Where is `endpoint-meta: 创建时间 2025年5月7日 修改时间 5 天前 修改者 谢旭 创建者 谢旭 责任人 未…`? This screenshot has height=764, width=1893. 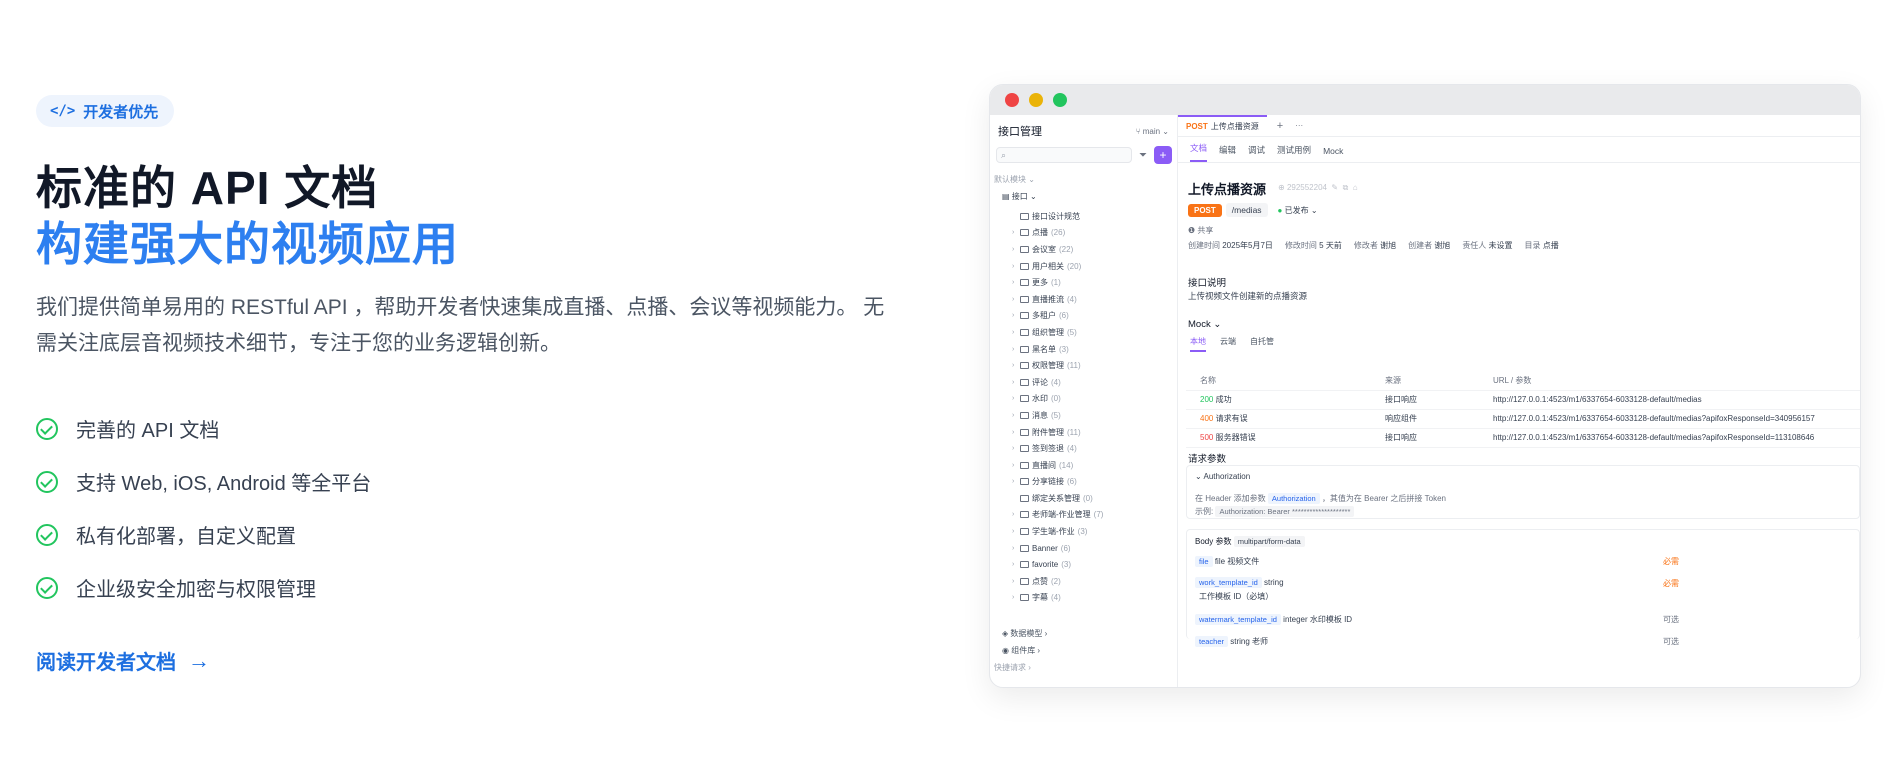 endpoint-meta: 创建时间 2025年5月7日 修改时间 5 天前 修改者 谢旭 创建者 谢旭 责任人 未… is located at coordinates (1379, 245).